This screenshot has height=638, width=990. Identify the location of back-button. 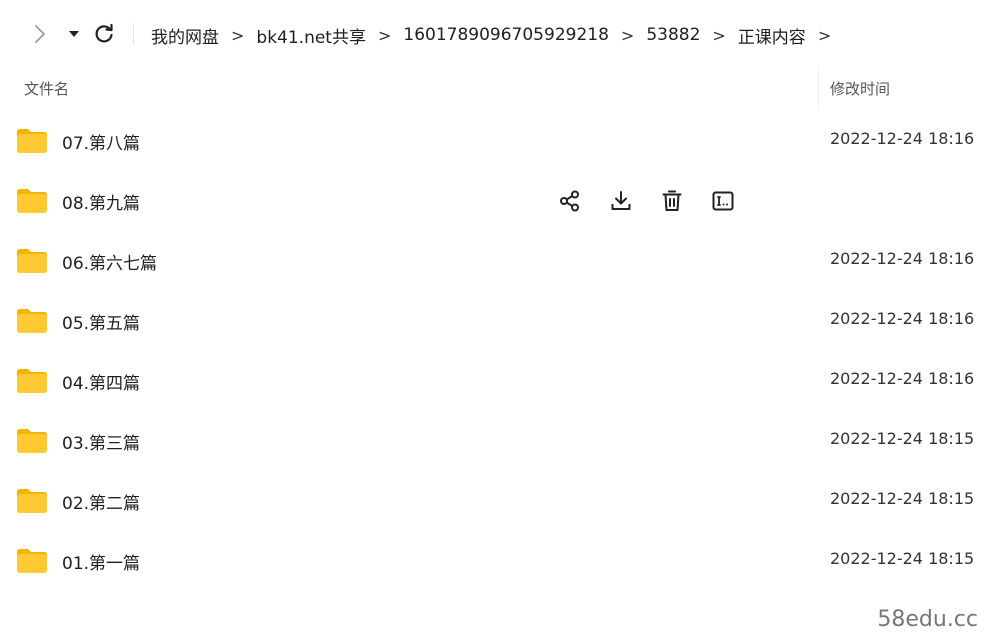
(40, 34).